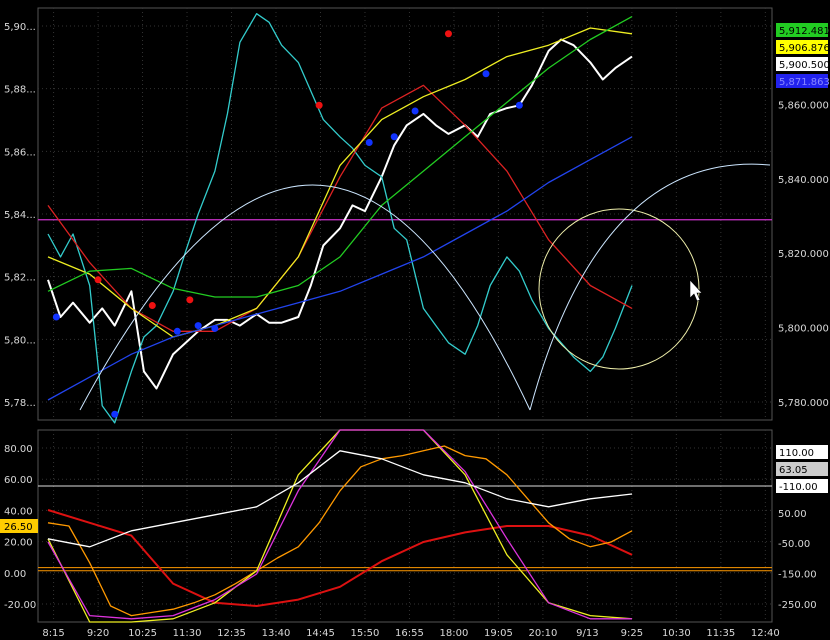 The height and width of the screenshot is (640, 830). I want to click on x-tick-label: 16:55, so click(409, 633).